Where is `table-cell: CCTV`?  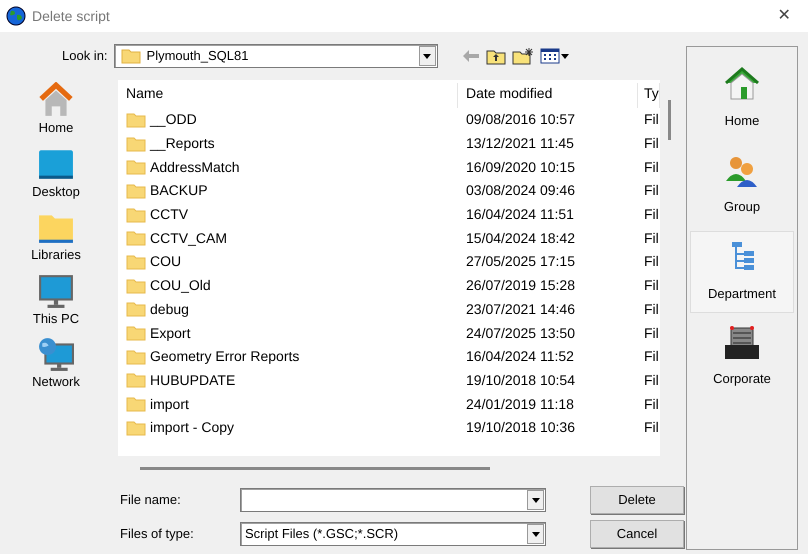 table-cell: CCTV is located at coordinates (288, 215).